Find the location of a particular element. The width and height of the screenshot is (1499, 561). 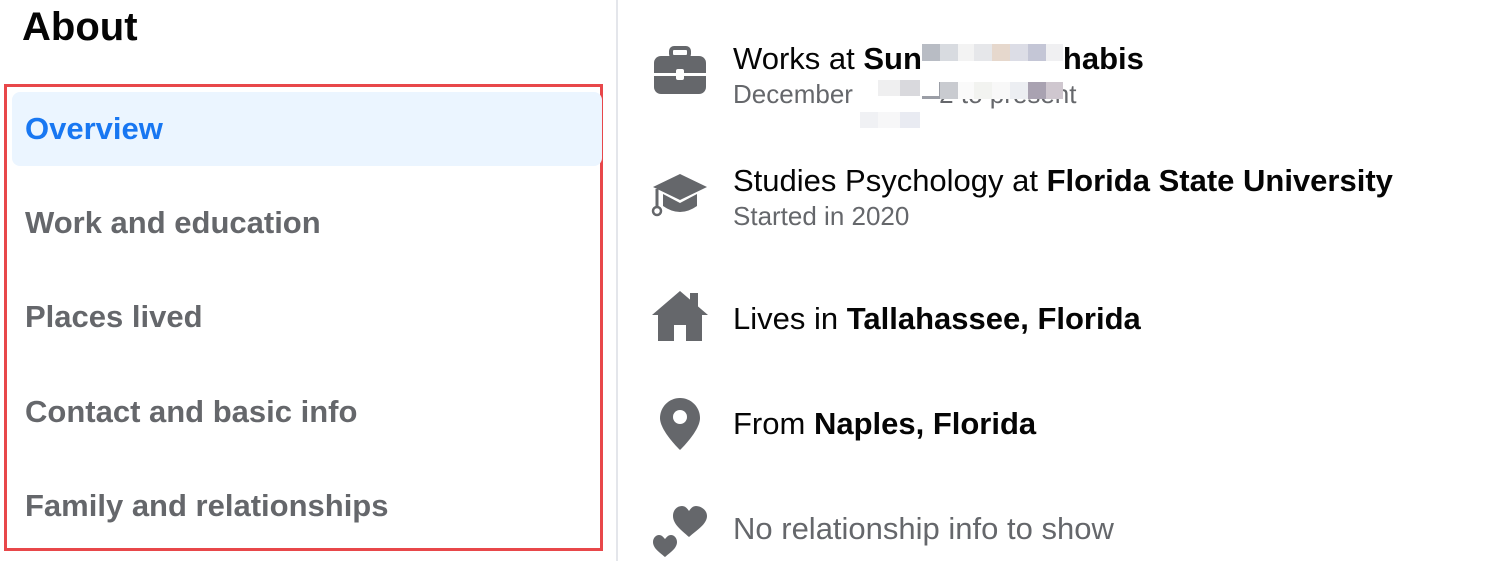

relationship-text: No relationship info to show is located at coordinates (923, 529).